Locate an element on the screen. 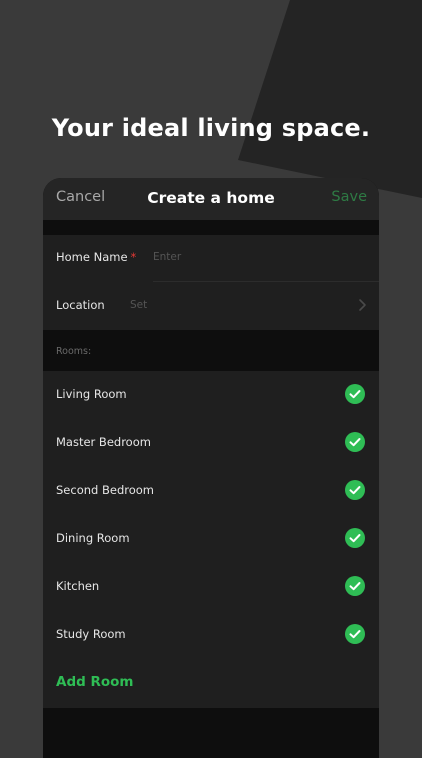 This screenshot has width=422, height=758. add-room-button: Add Room is located at coordinates (95, 682).